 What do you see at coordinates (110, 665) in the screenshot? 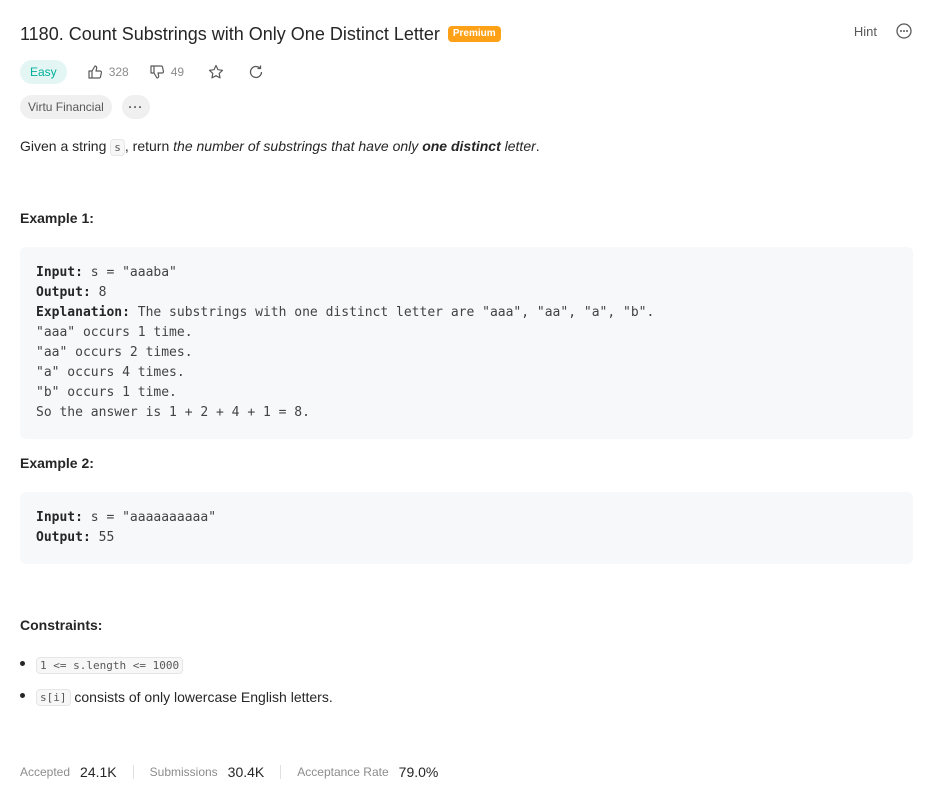
I see `inline-code: 1 <= s.length <= 1000` at bounding box center [110, 665].